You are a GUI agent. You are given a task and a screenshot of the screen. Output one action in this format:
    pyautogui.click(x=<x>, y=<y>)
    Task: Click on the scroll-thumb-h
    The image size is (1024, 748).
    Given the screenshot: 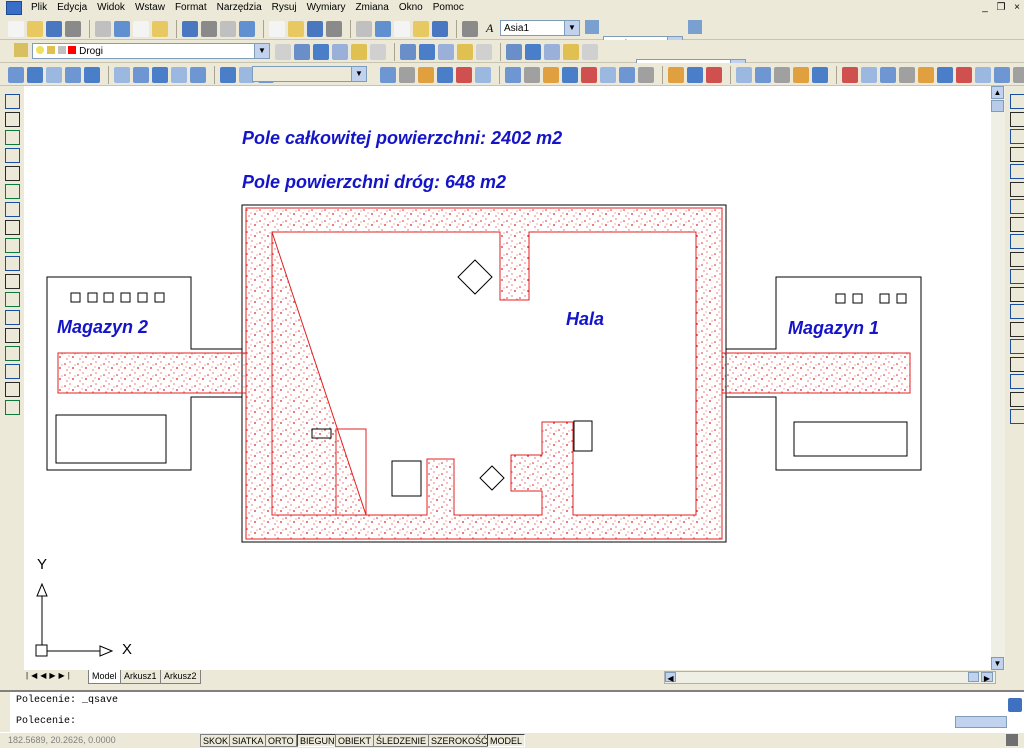 What is the action you would take?
    pyautogui.click(x=973, y=677)
    